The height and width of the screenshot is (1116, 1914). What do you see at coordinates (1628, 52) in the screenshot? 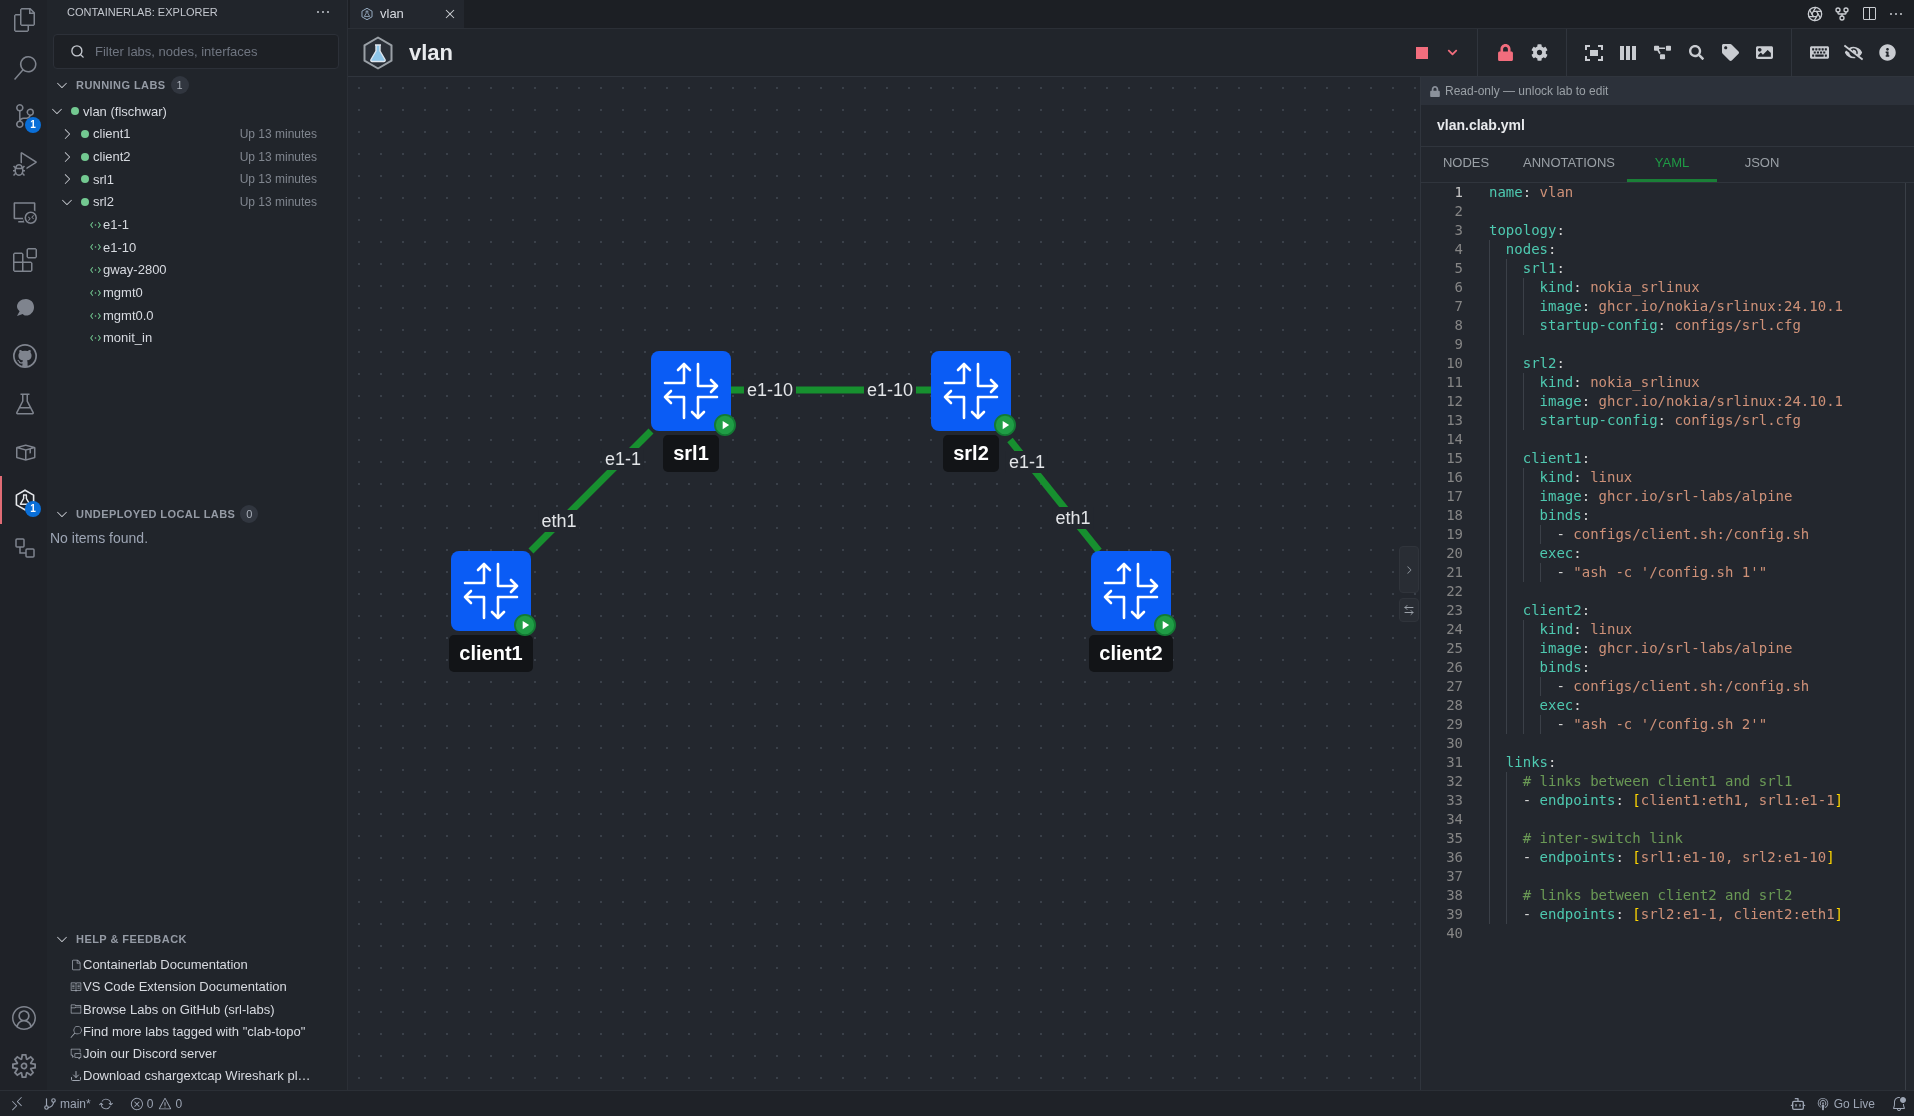
I see `columns-icon` at bounding box center [1628, 52].